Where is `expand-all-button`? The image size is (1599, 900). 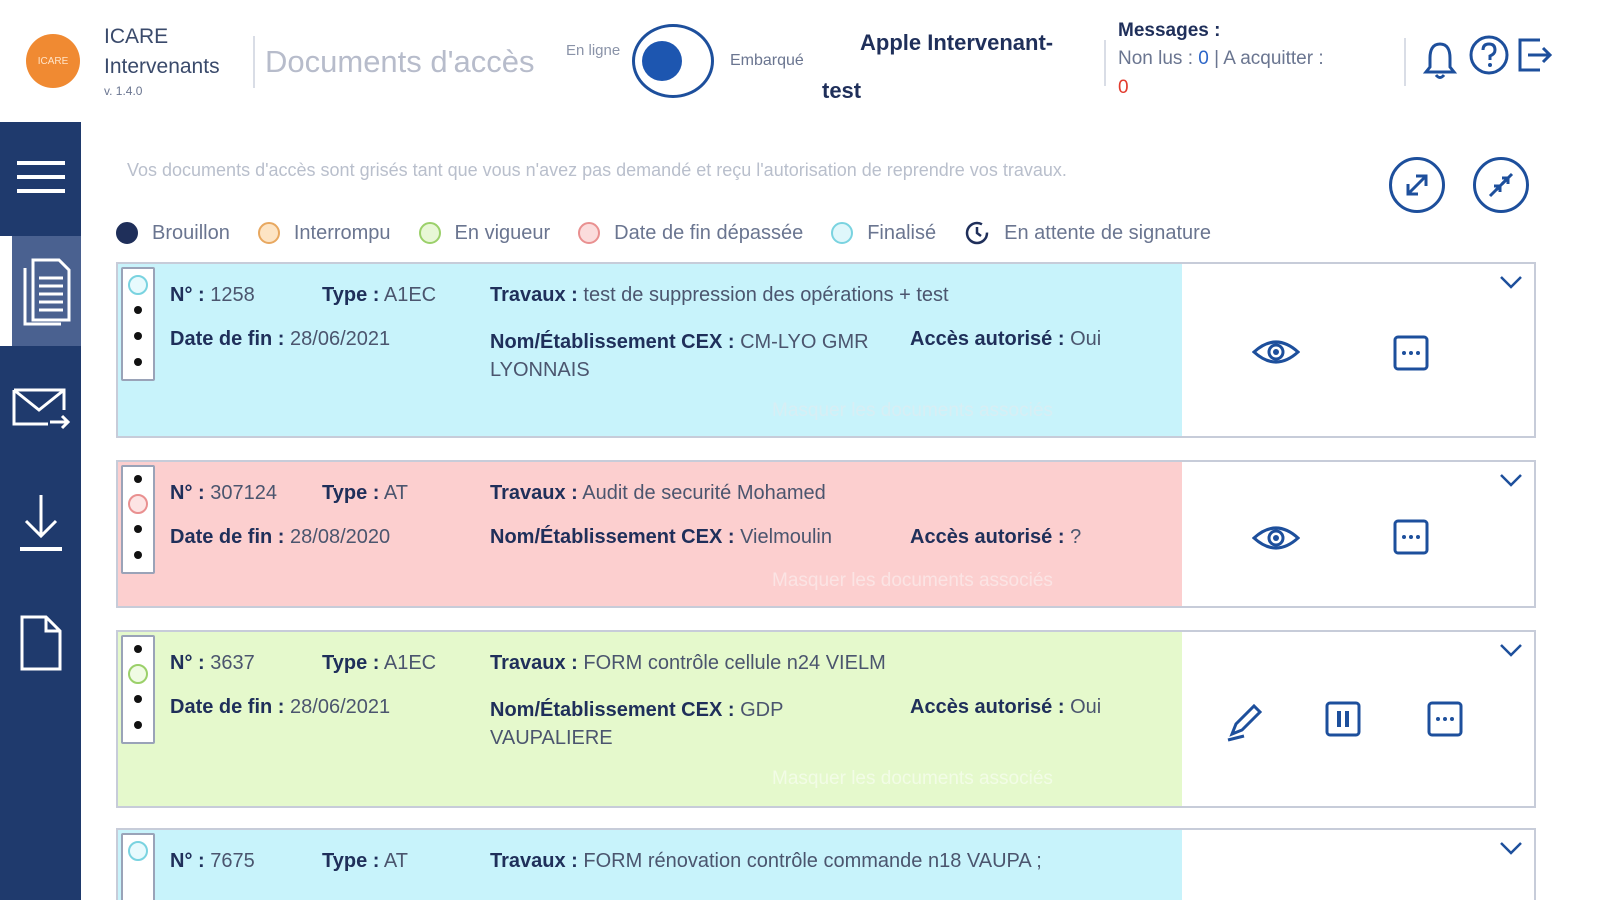
expand-all-button is located at coordinates (1417, 185).